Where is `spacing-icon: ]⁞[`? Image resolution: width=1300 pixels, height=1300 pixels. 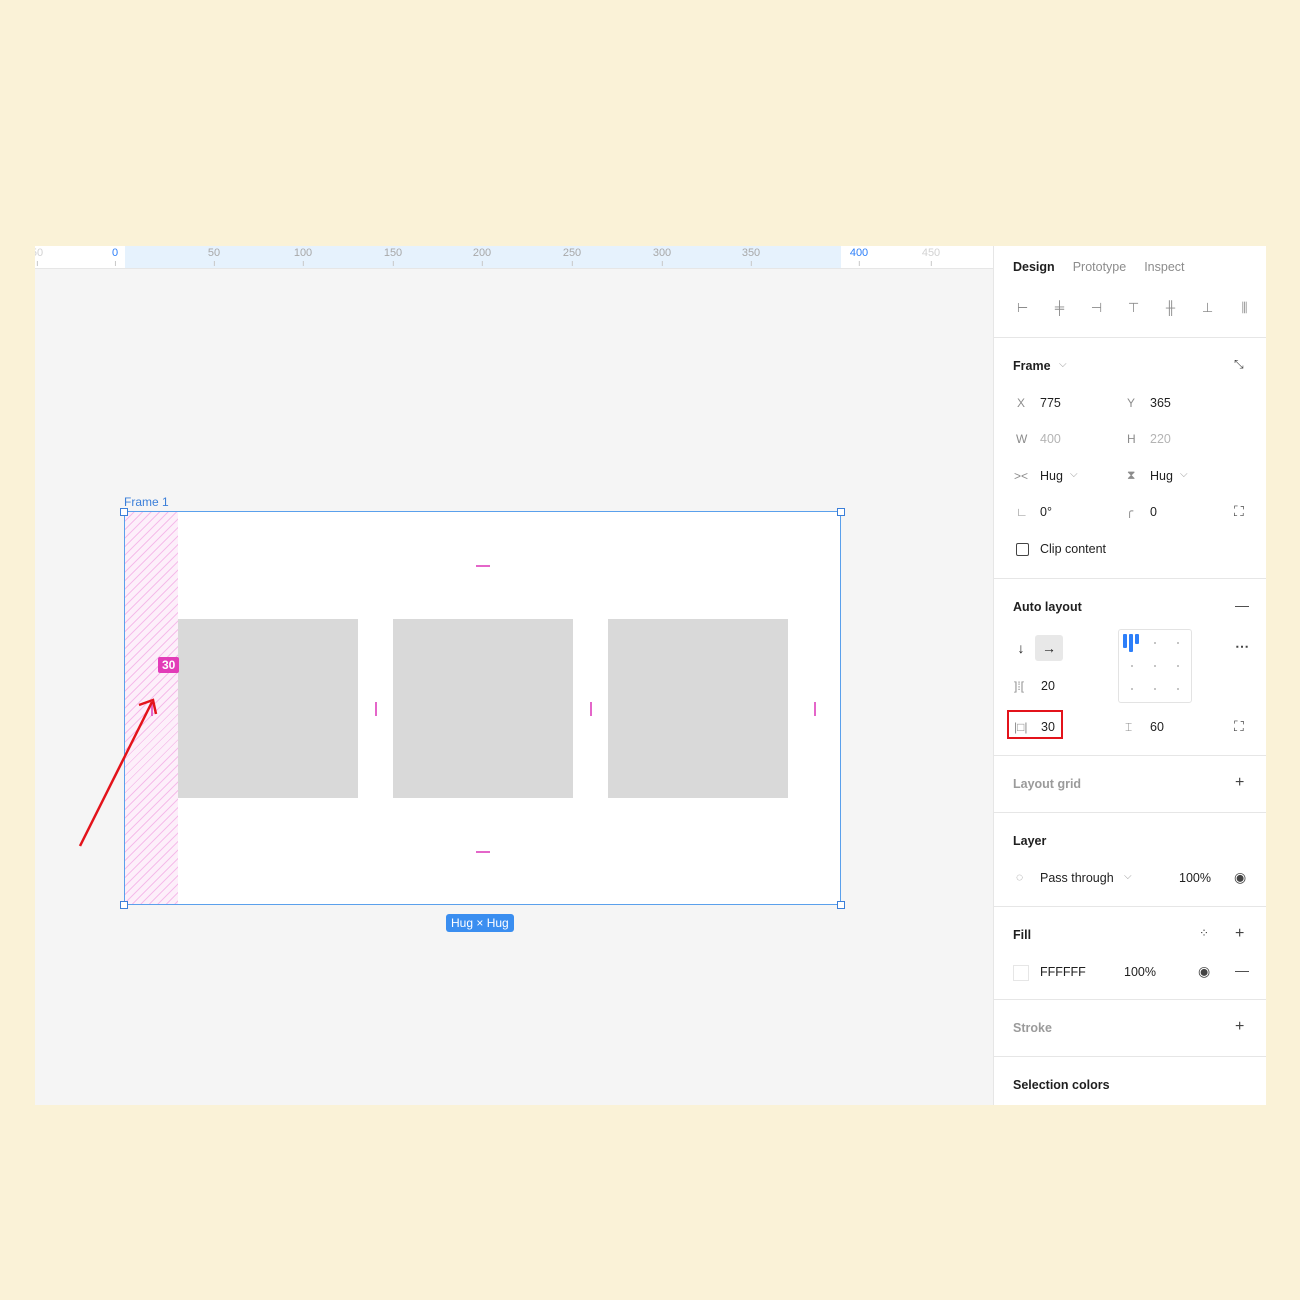
spacing-icon: ]⁞[ is located at coordinates (1019, 686).